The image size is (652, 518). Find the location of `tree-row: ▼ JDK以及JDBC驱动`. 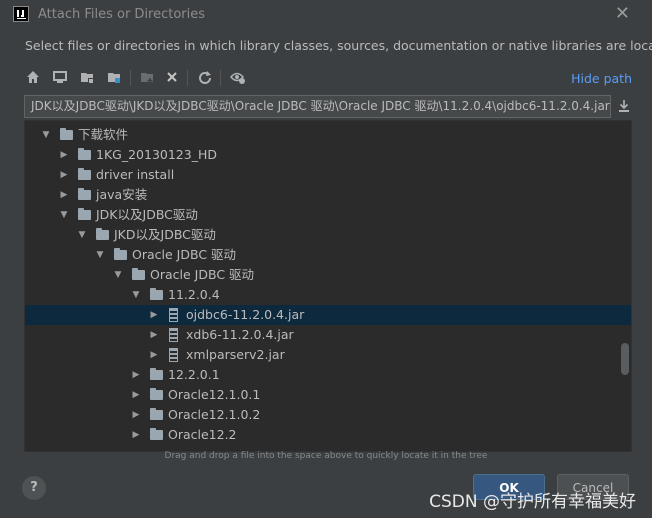

tree-row: ▼ JDK以及JDBC驱动 is located at coordinates (328, 215).